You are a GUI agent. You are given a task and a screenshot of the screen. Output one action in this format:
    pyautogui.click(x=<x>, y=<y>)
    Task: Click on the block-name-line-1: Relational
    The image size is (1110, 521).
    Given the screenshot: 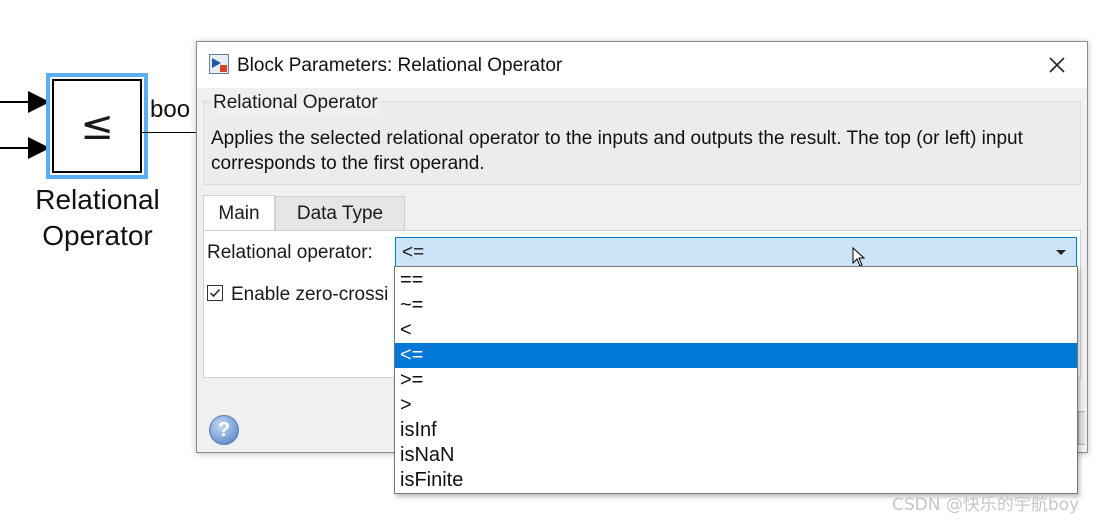 What is the action you would take?
    pyautogui.click(x=97, y=199)
    